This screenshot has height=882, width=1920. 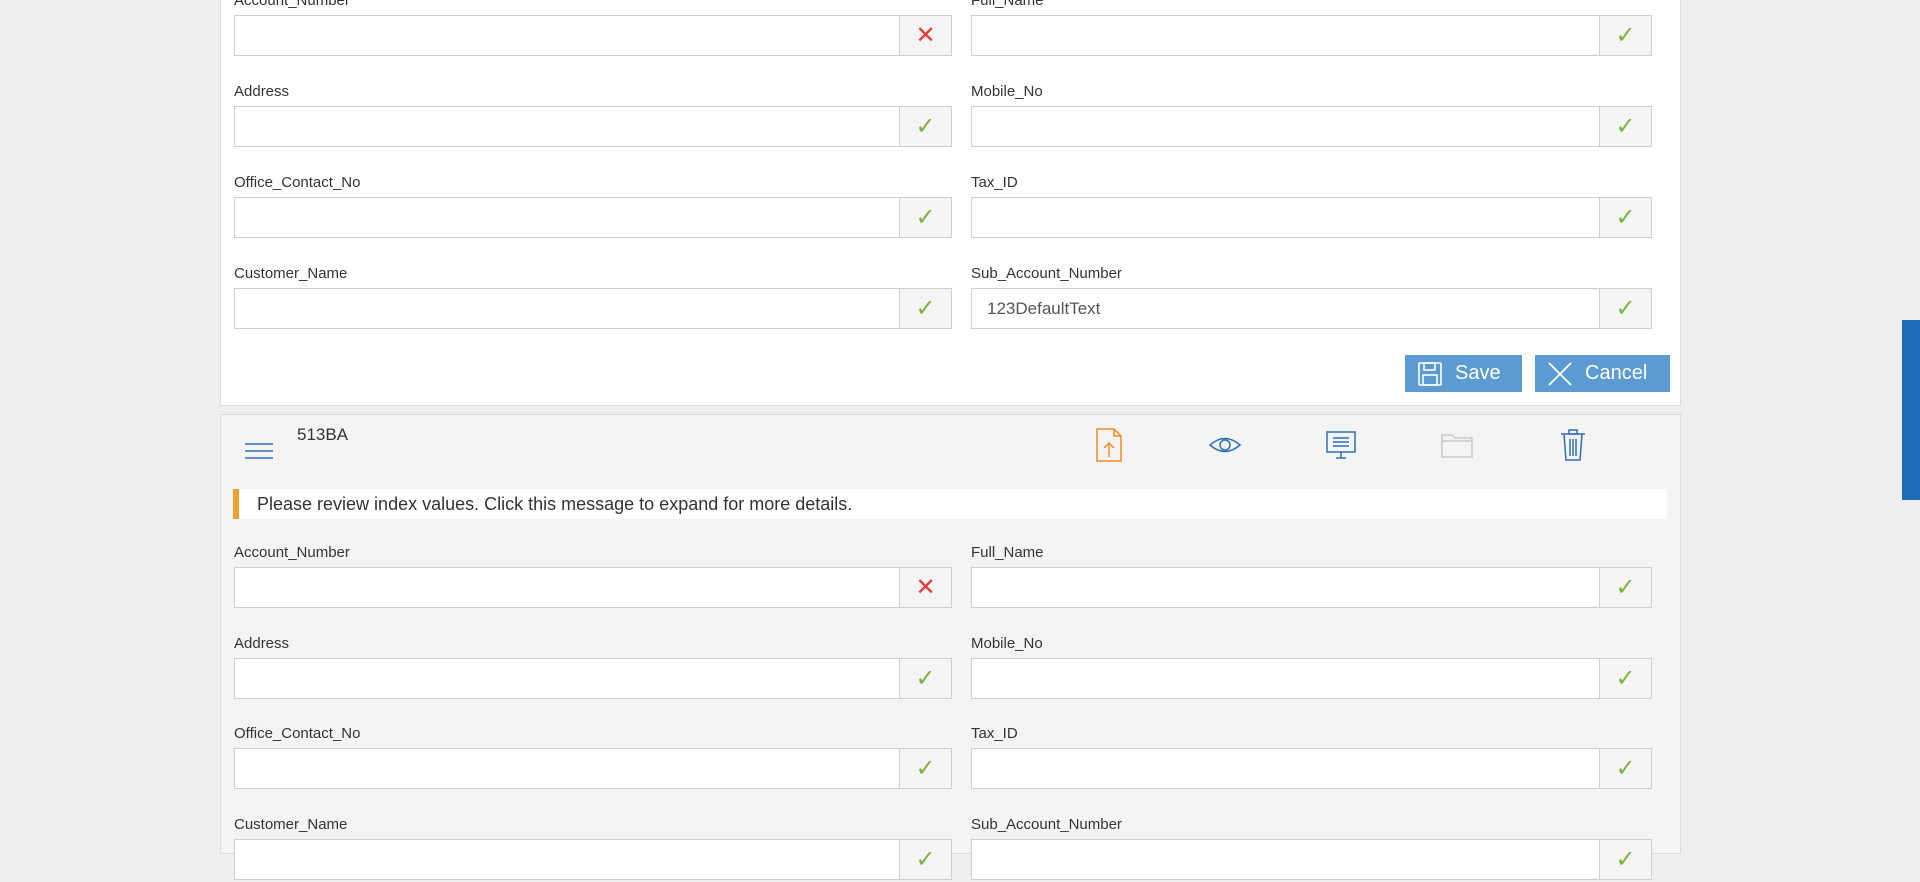 I want to click on cancel-button: Cancel, so click(x=1602, y=373).